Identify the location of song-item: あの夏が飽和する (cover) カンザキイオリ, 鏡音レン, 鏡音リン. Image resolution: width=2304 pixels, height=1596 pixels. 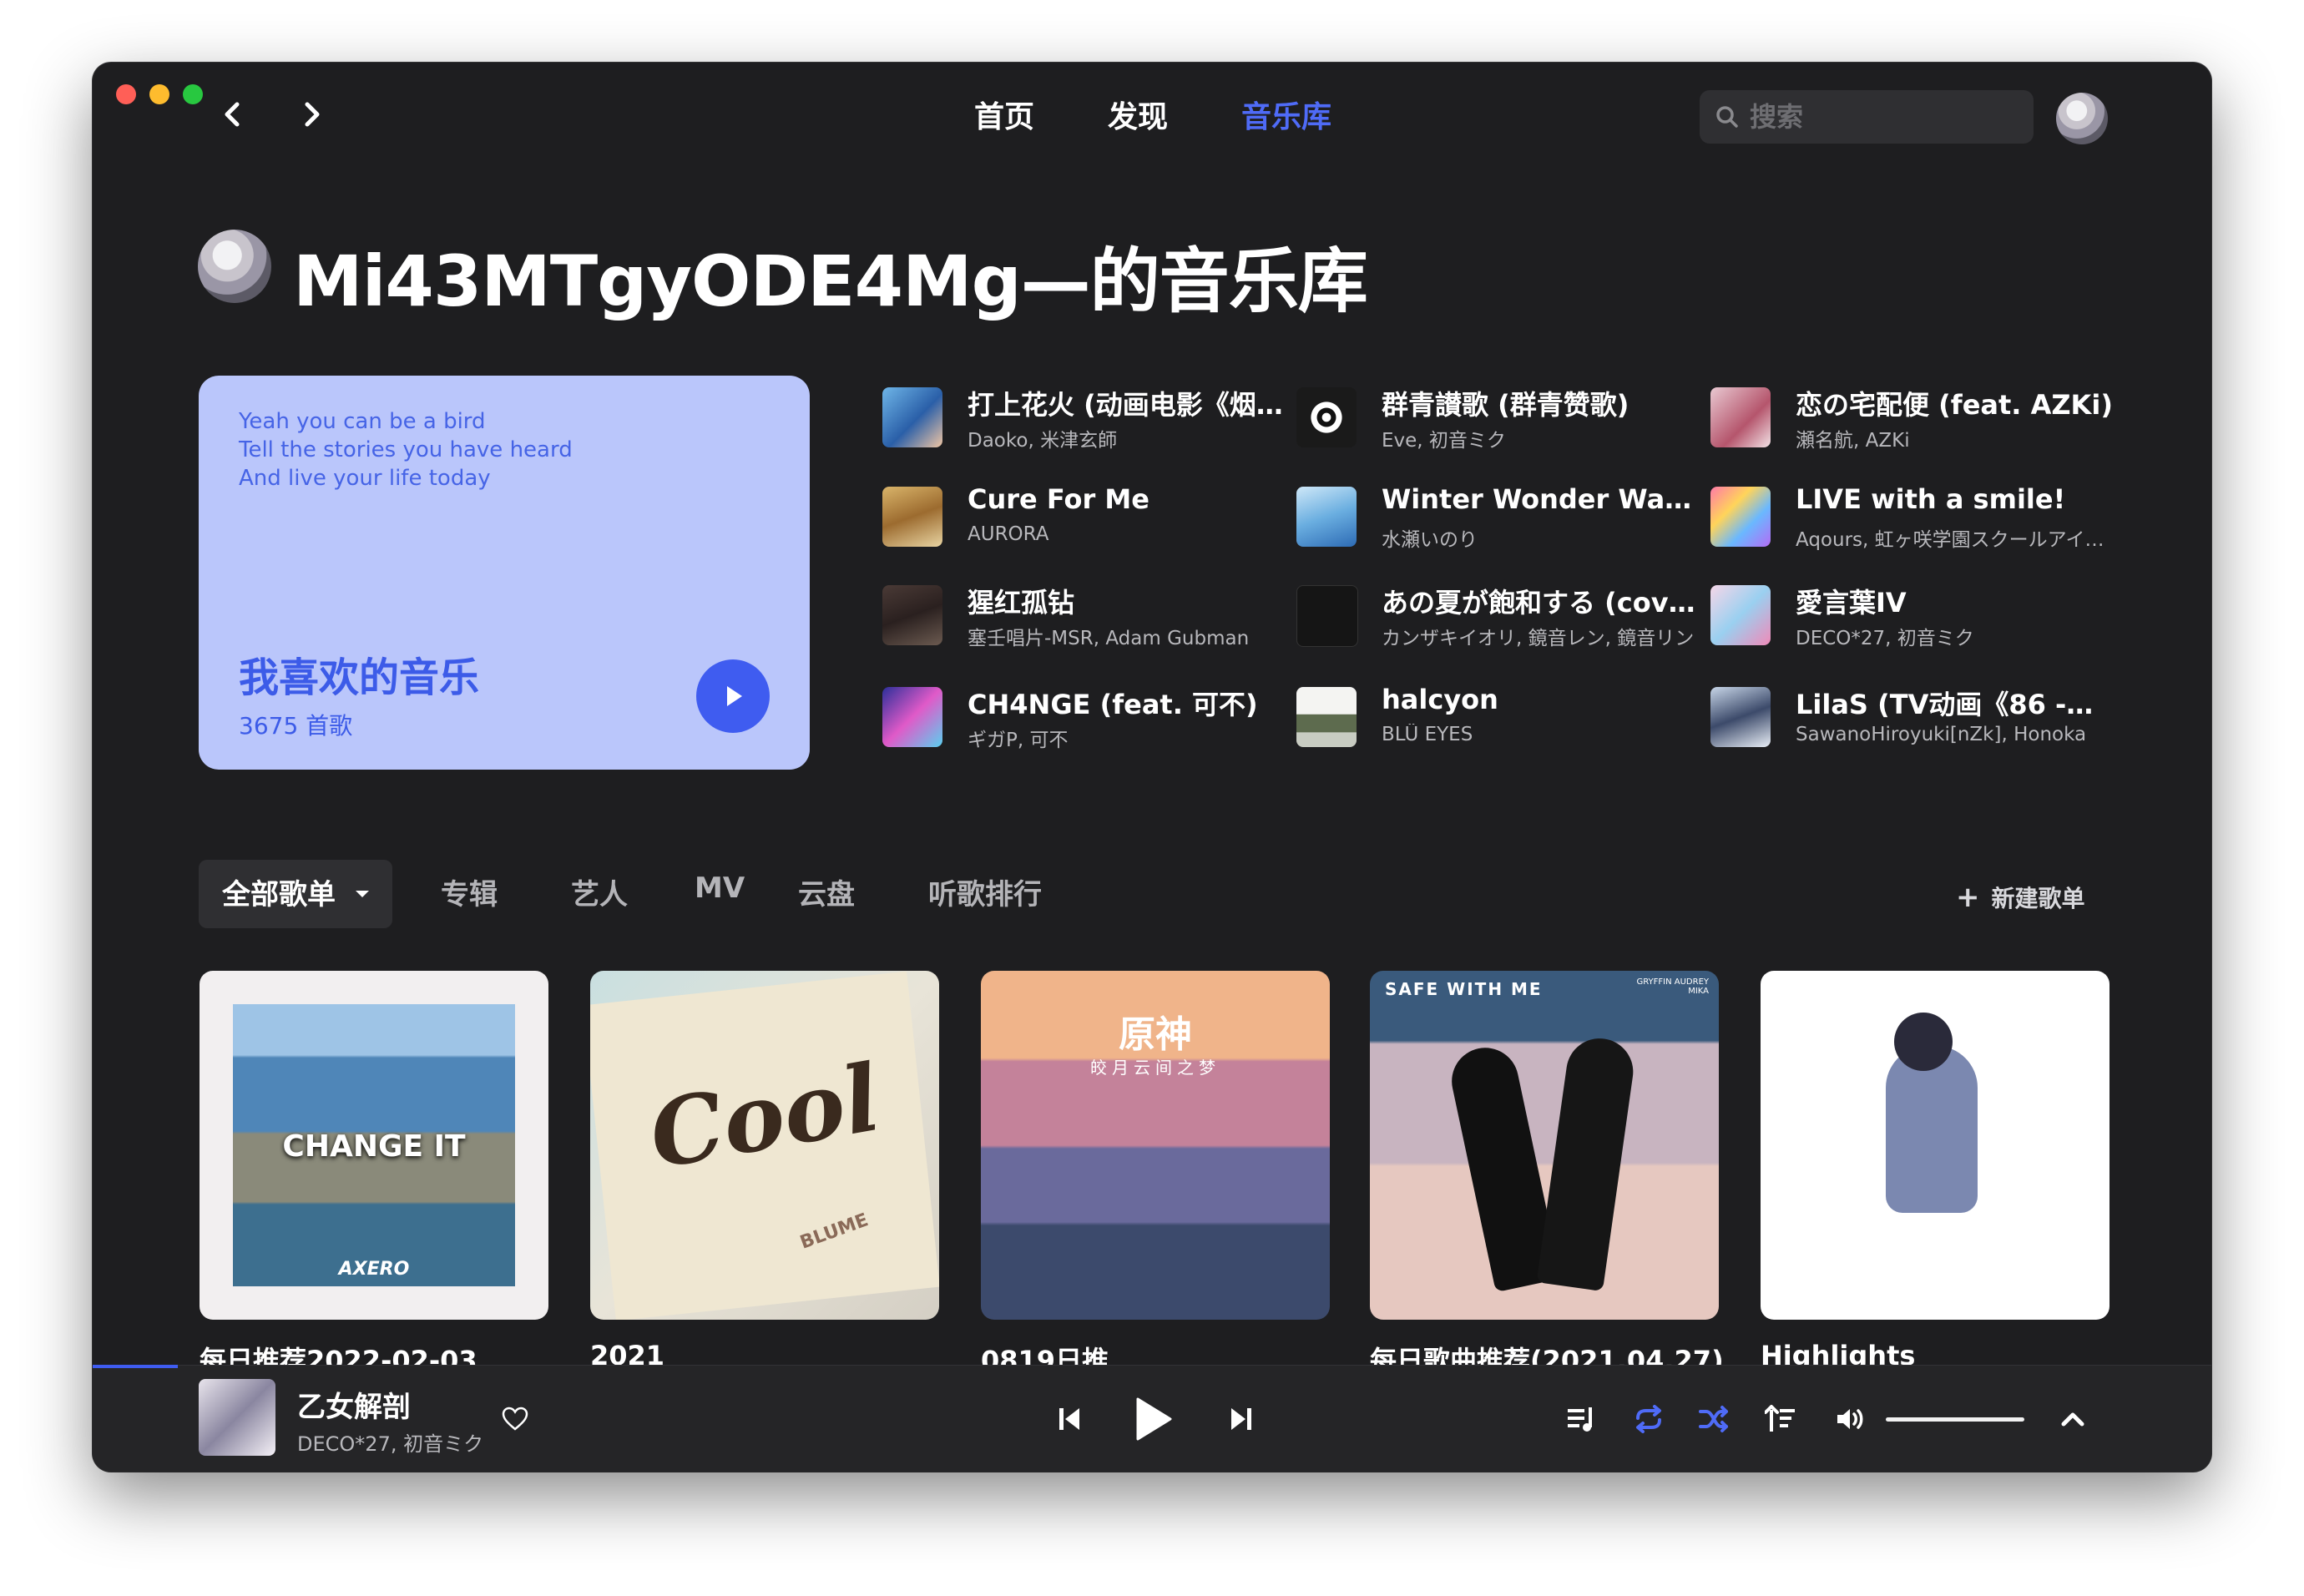
(1497, 612).